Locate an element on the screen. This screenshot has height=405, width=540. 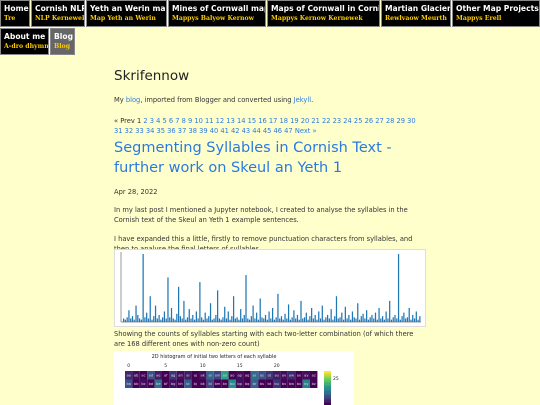
site-title: Skrifennow is located at coordinates (152, 76).